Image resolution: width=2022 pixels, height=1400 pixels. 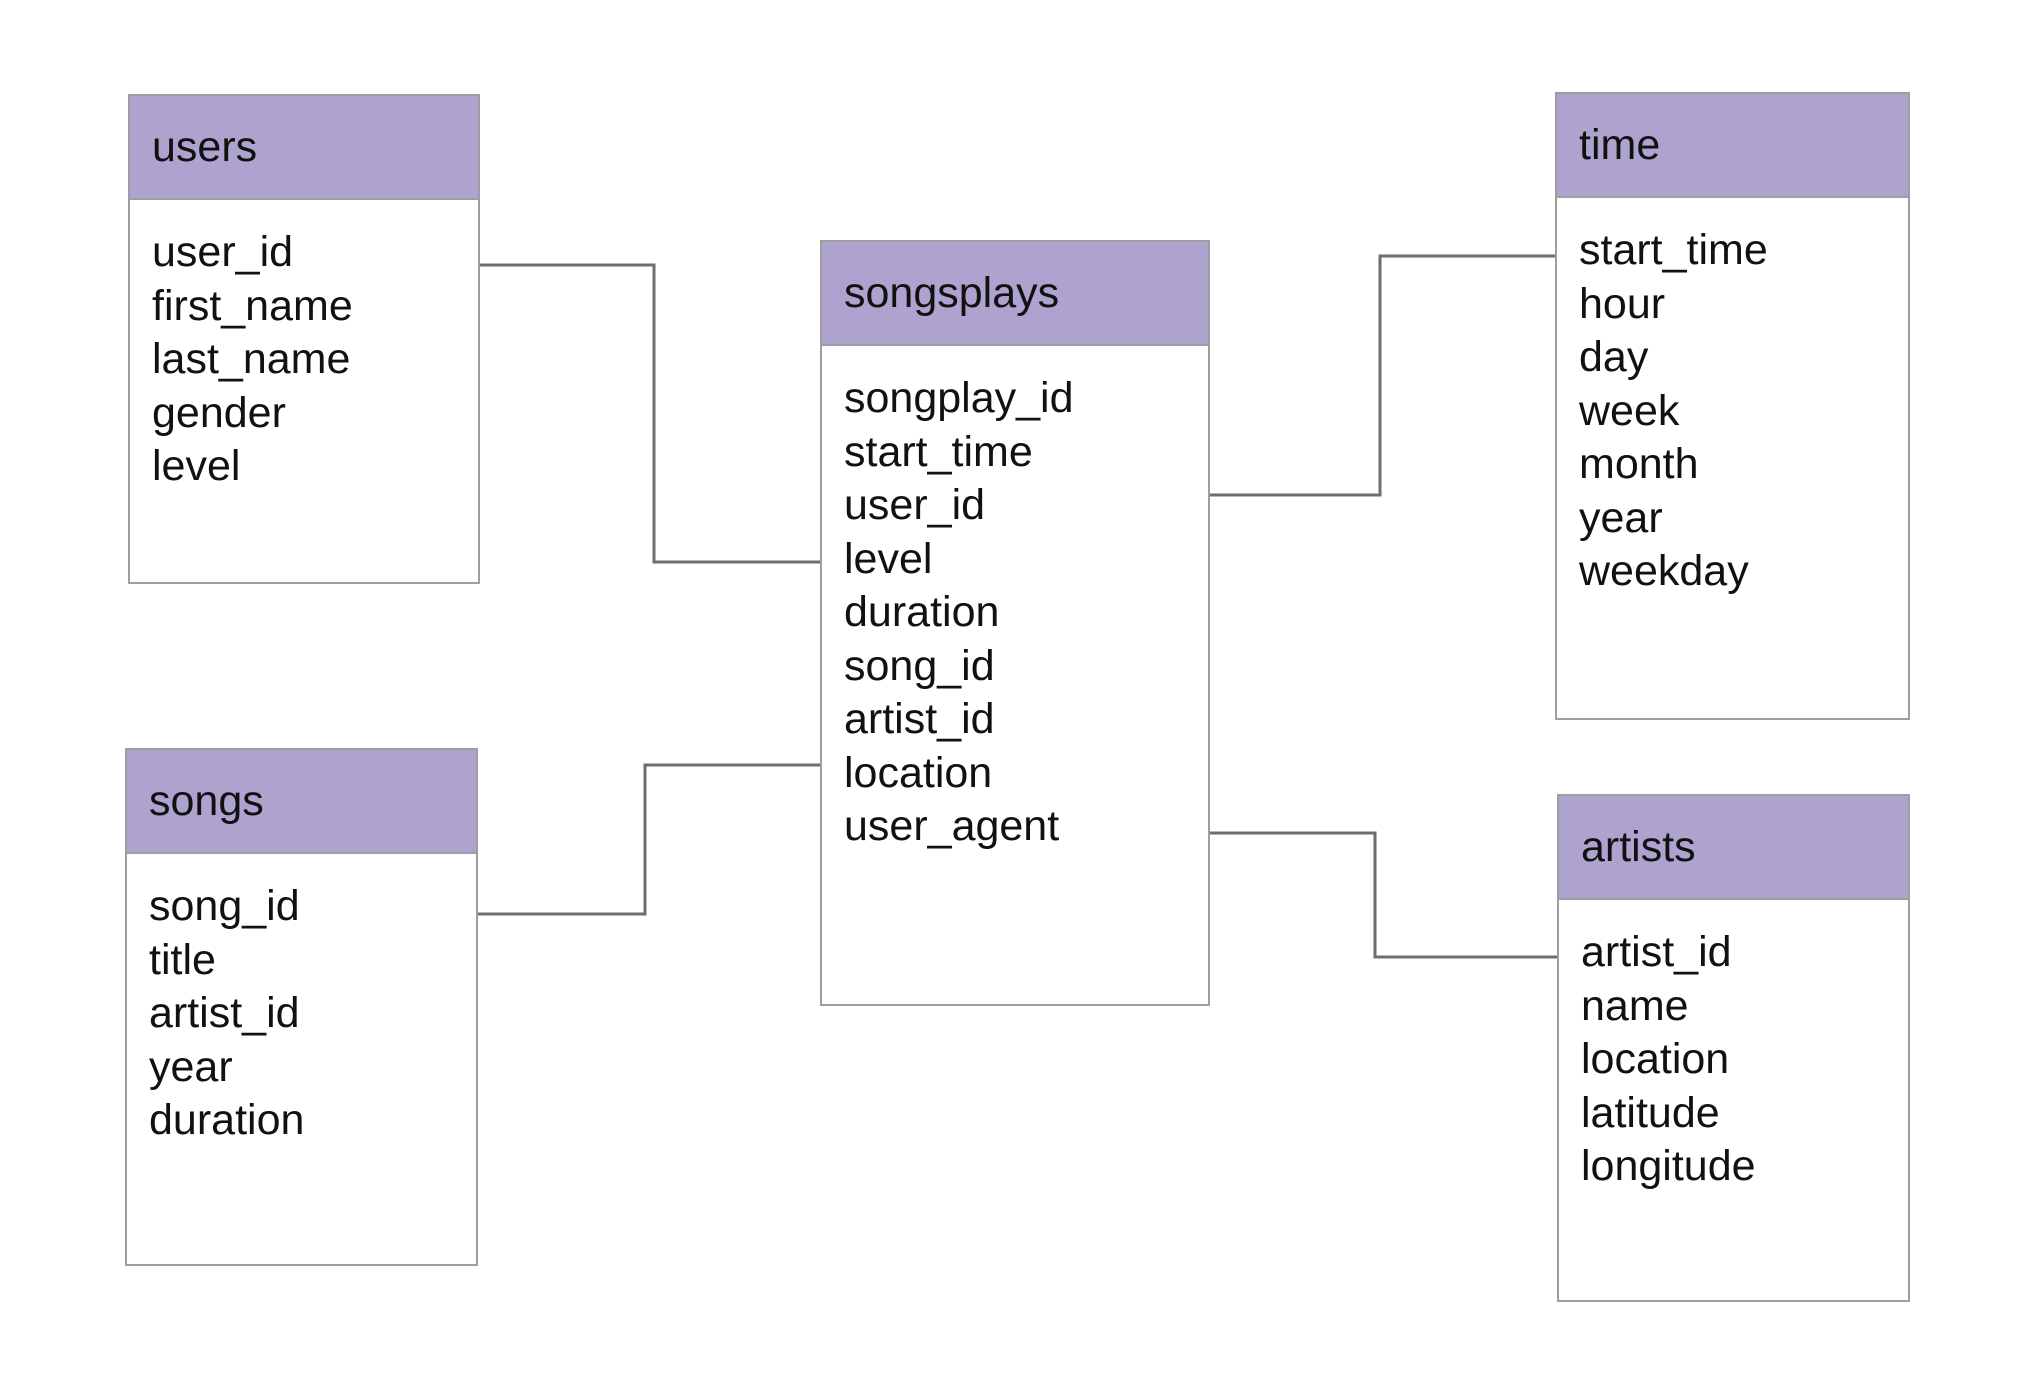 I want to click on field-row: latitude, so click(x=1650, y=1112).